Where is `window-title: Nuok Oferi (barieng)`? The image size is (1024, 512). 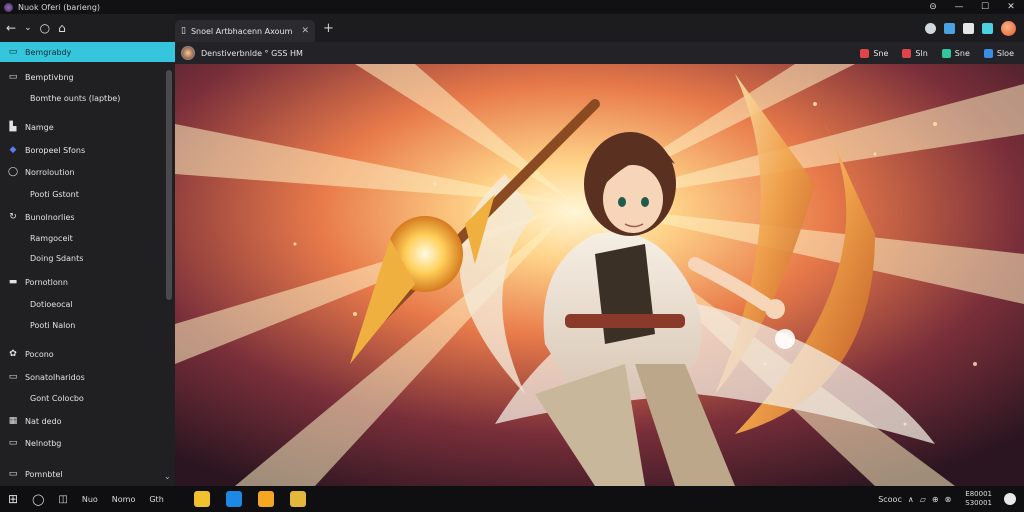
window-title: Nuok Oferi (barieng) is located at coordinates (59, 7).